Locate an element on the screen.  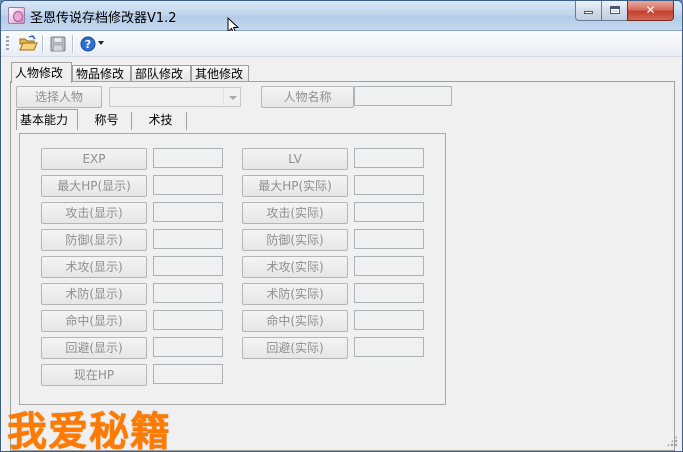
toolbar: ? is located at coordinates (341, 44).